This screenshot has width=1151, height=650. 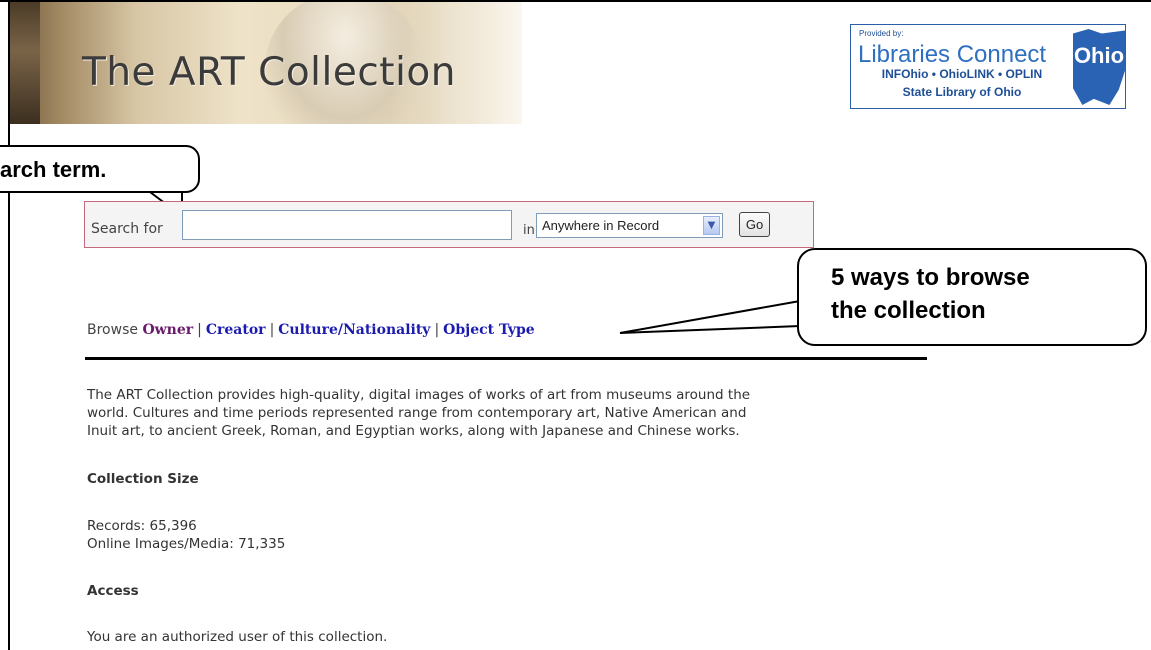 What do you see at coordinates (962, 92) in the screenshot?
I see `logo-state-library: State Library of Ohio` at bounding box center [962, 92].